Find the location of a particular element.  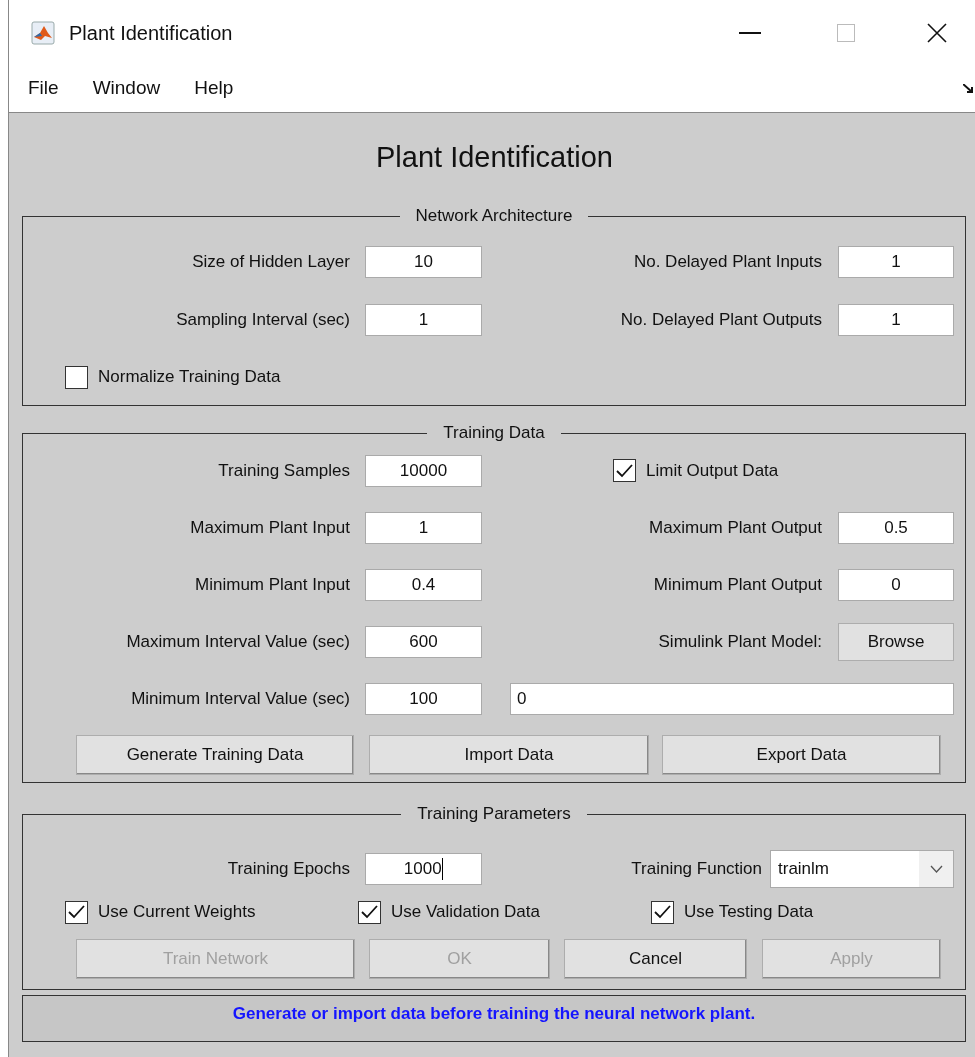

field-label: Training Epochs is located at coordinates (288, 869).